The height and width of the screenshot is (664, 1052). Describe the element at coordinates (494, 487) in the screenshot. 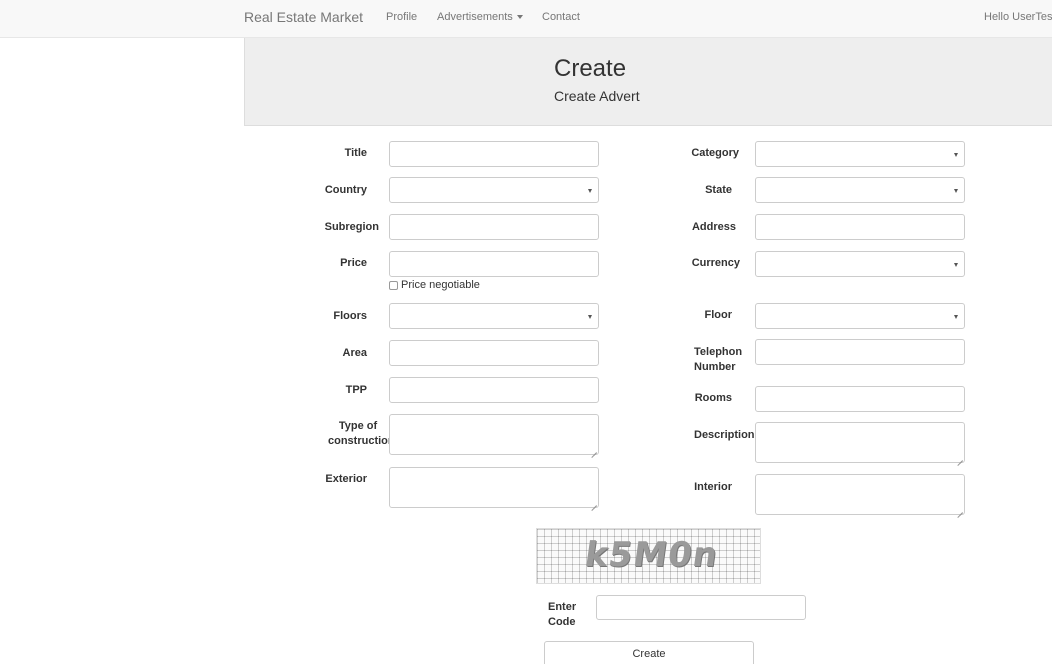

I see `exterior-textarea` at that location.